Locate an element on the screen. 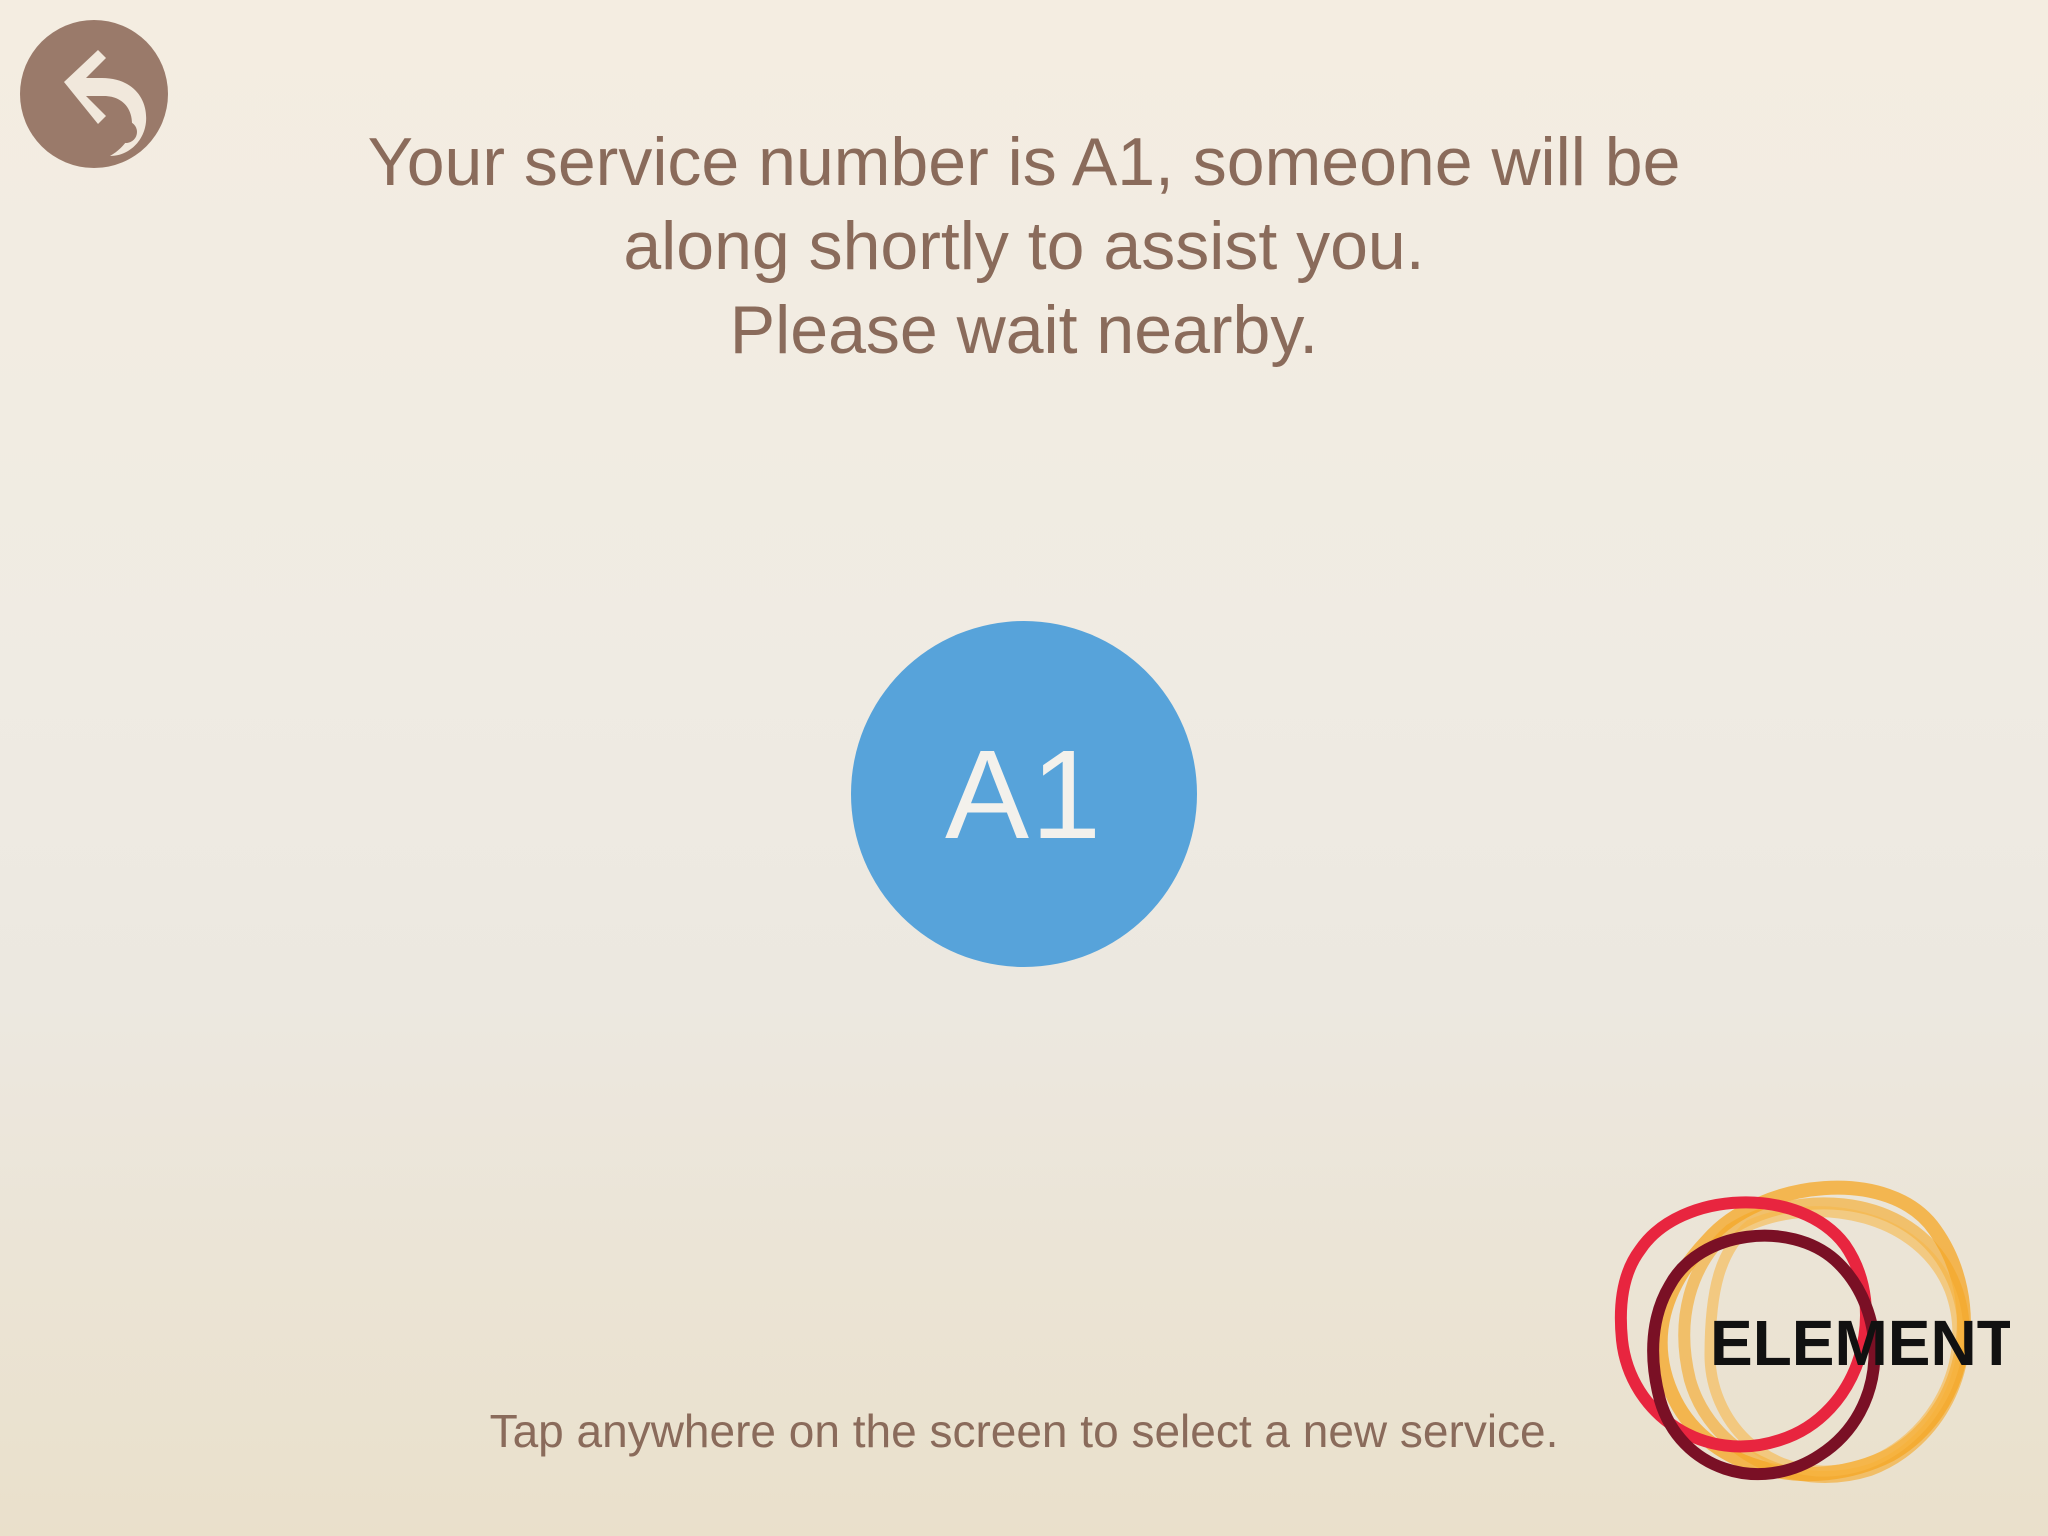  message-line-2: along shortly to assist you. is located at coordinates (1024, 246).